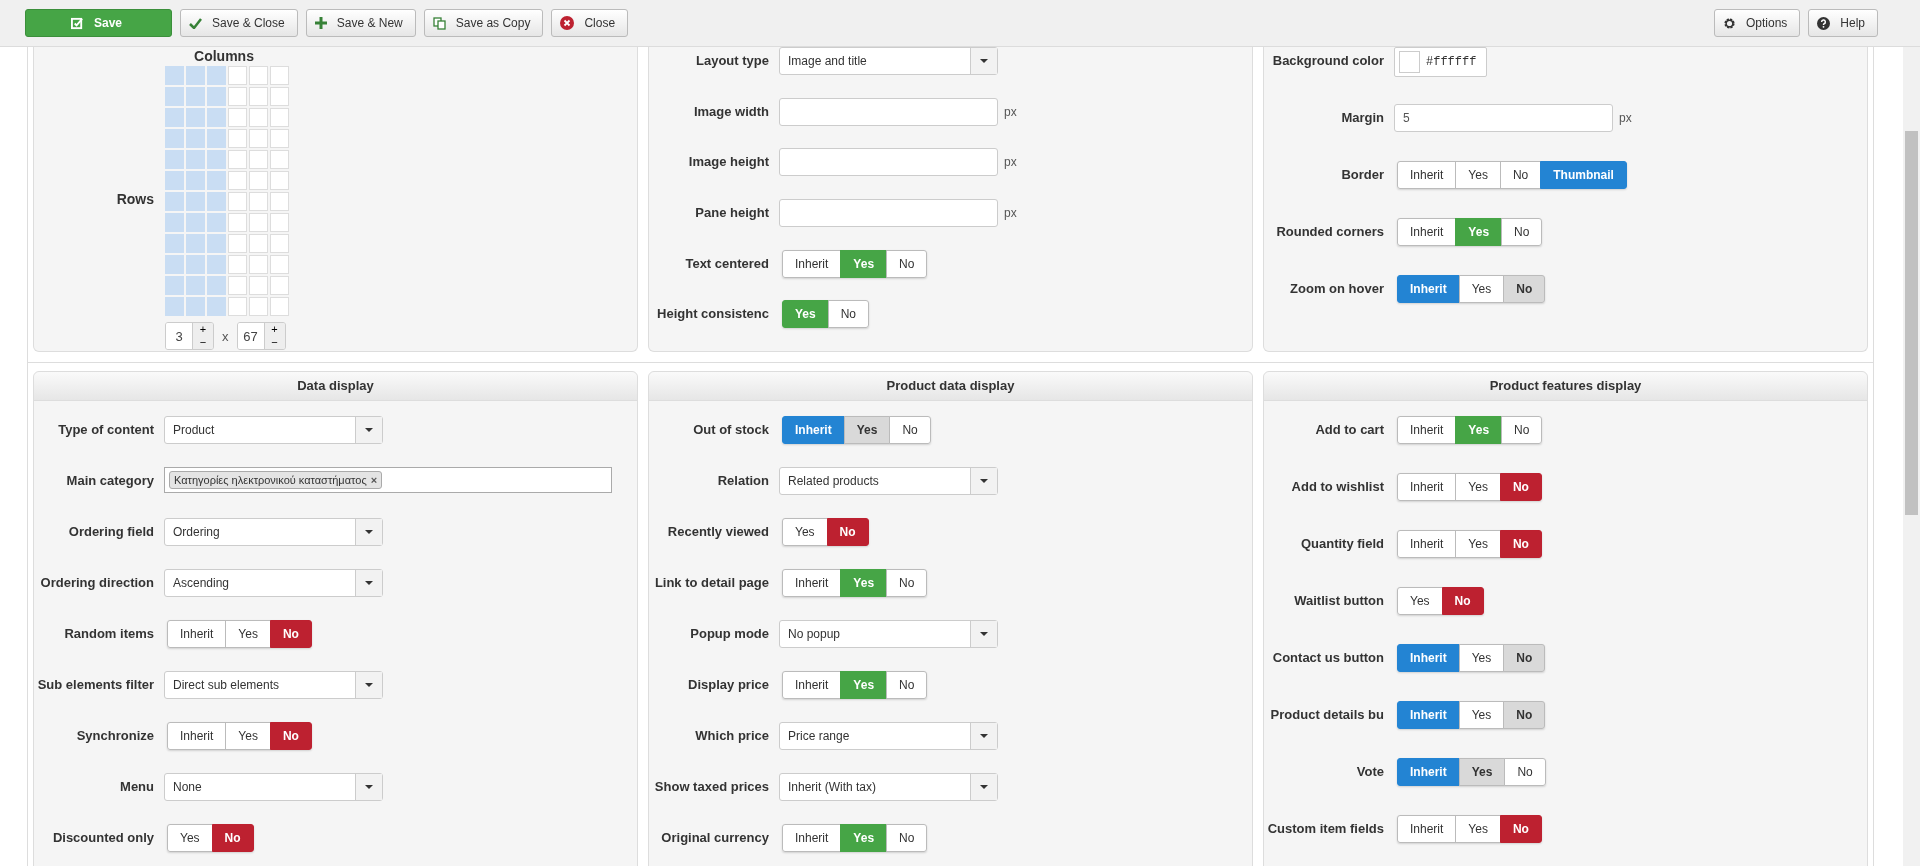 The width and height of the screenshot is (1920, 866). I want to click on remove-button: ×, so click(374, 480).